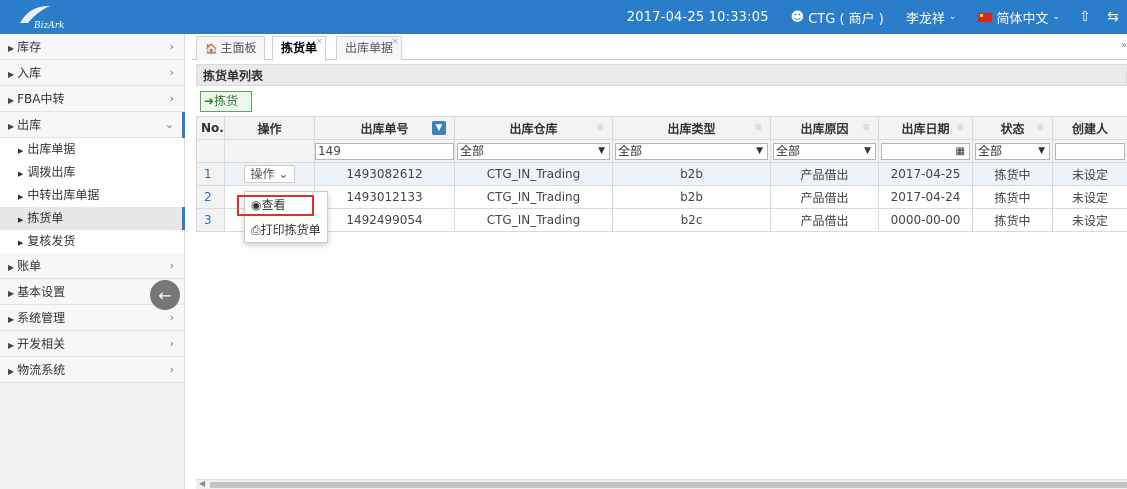 The height and width of the screenshot is (489, 1127). What do you see at coordinates (1019, 17) in the screenshot?
I see `language-menu: 简体中文 ⌄` at bounding box center [1019, 17].